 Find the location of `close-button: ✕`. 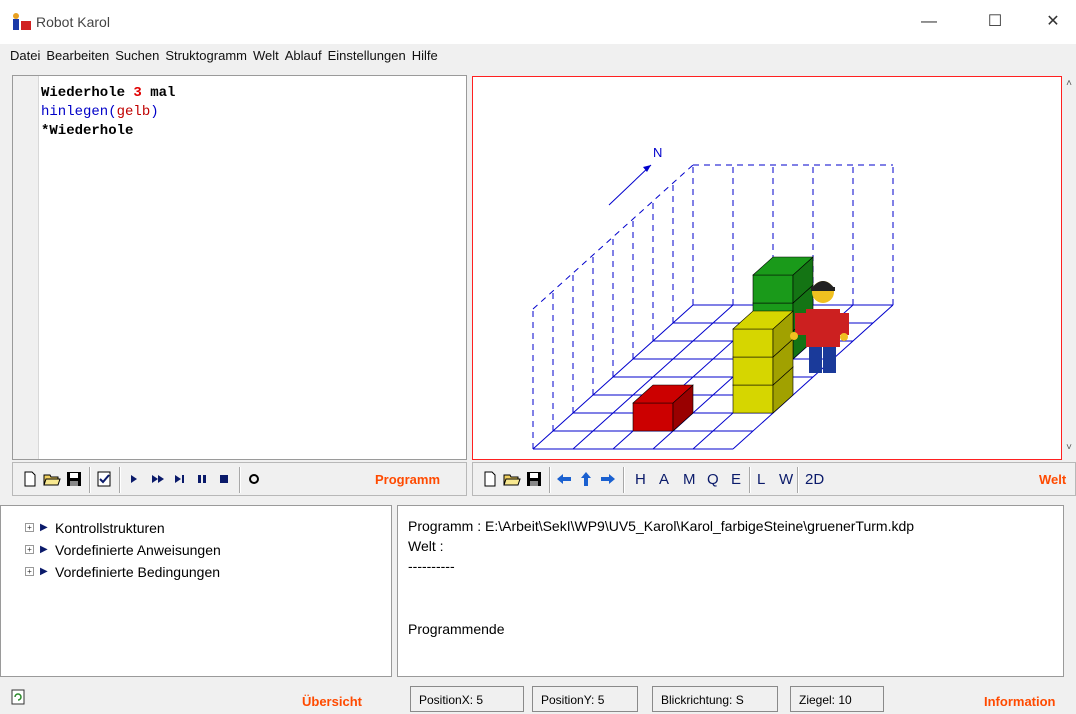

close-button: ✕ is located at coordinates (1053, 22).